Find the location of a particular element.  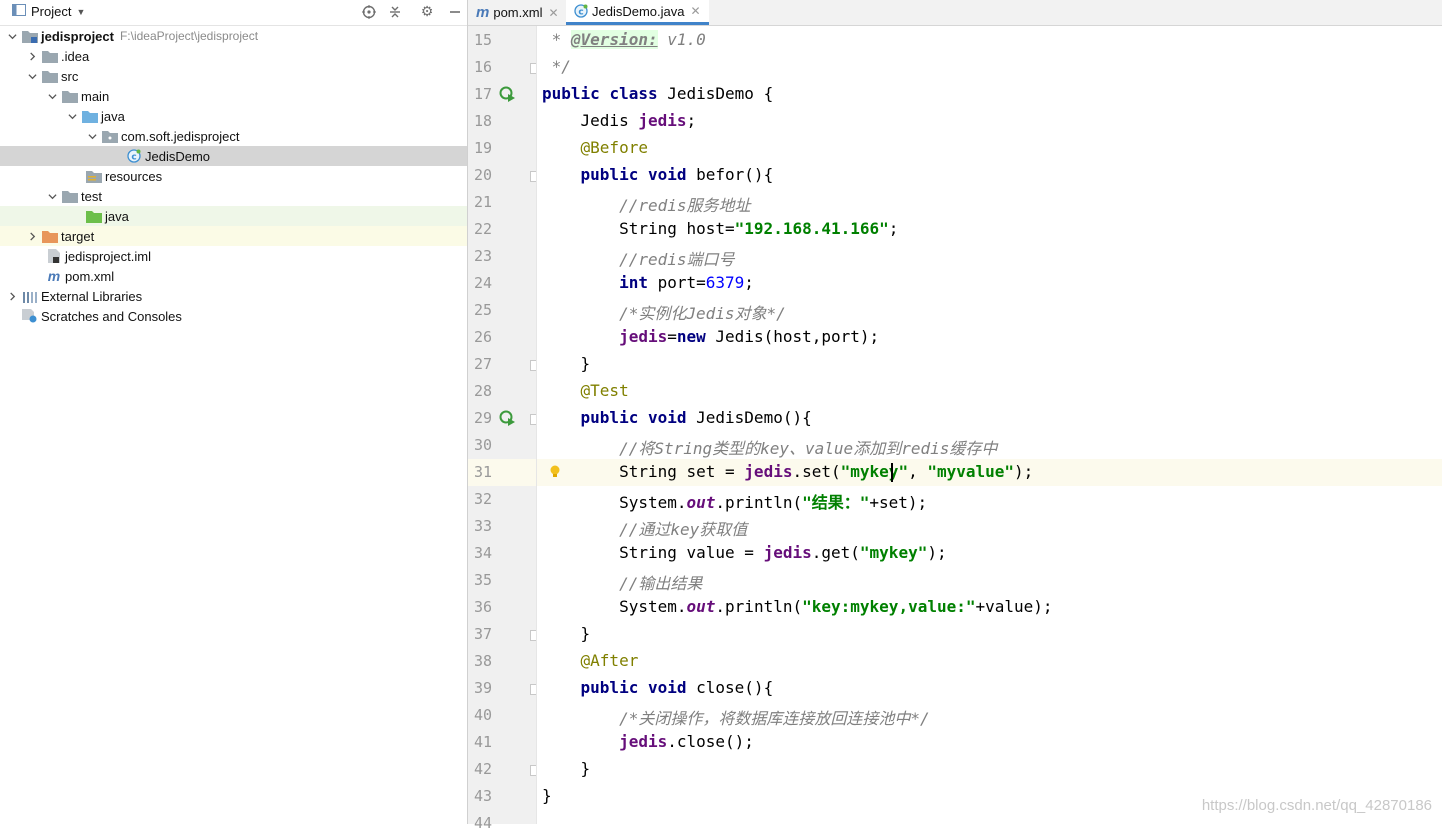

collapse-all-icon is located at coordinates (395, 12).